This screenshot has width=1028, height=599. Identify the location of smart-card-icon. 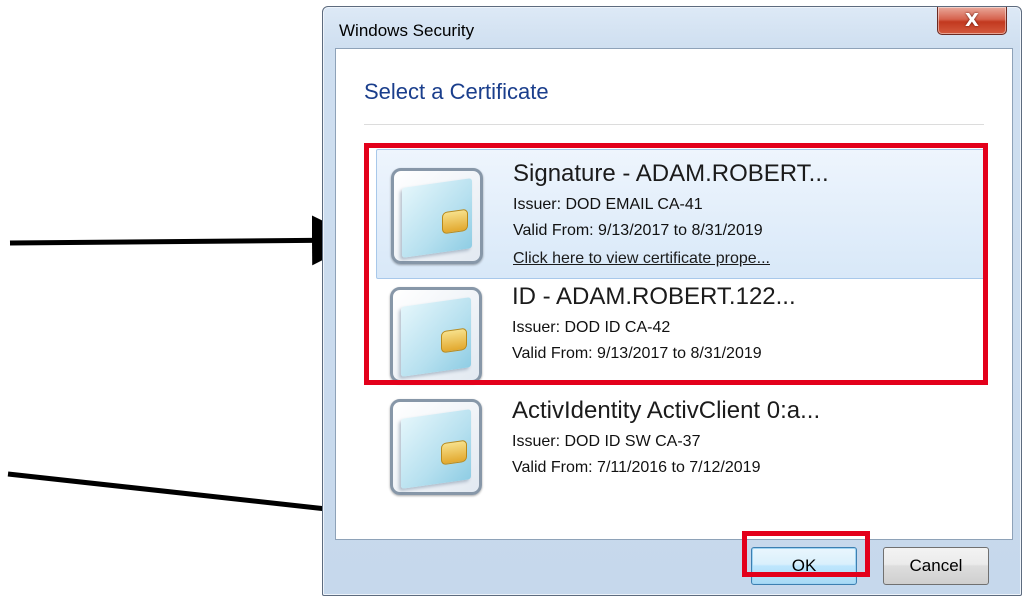
(436, 447).